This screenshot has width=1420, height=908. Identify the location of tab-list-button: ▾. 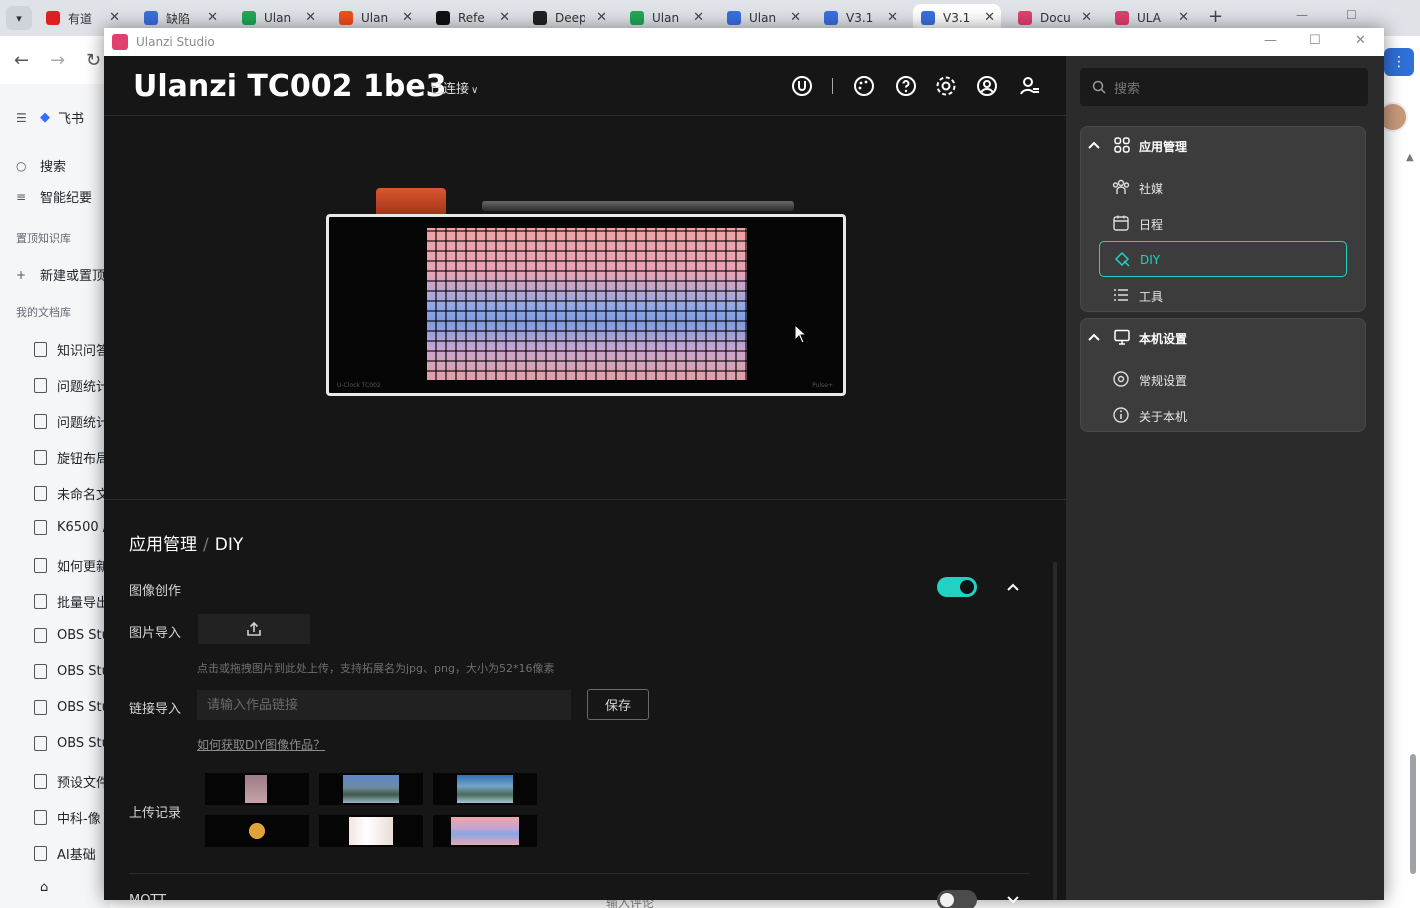
(19, 18).